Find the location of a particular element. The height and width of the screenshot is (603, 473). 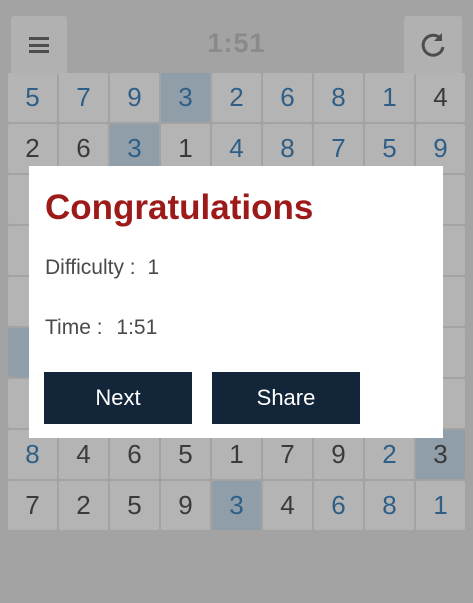

timer: 1:51 is located at coordinates (236, 43).